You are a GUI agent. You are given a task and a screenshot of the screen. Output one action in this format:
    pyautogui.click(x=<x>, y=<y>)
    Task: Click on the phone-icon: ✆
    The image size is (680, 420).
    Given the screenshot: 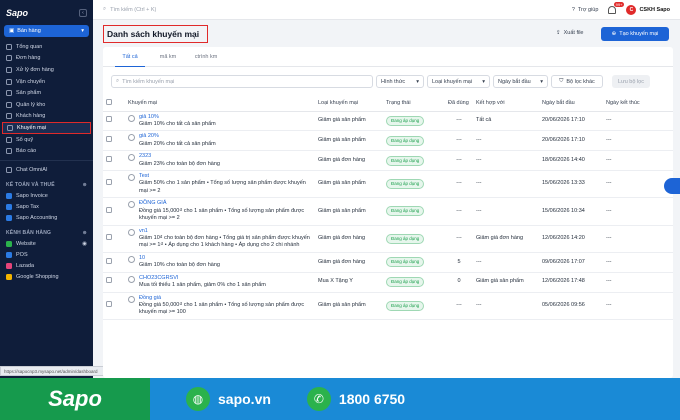 What is the action you would take?
    pyautogui.click(x=318, y=399)
    